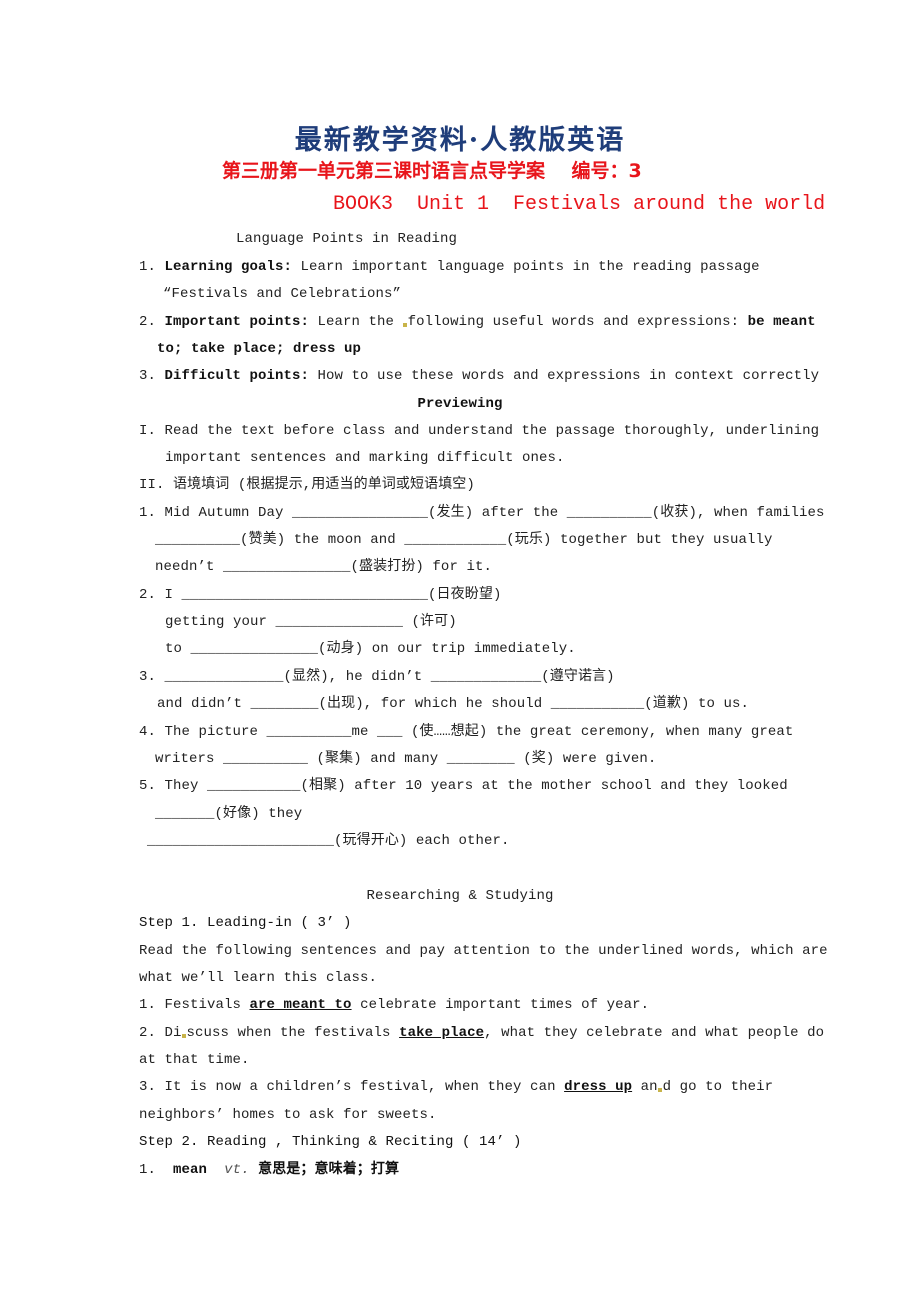 Image resolution: width=920 pixels, height=1302 pixels. I want to click on researching-heading: Researching & Studying, so click(460, 896).